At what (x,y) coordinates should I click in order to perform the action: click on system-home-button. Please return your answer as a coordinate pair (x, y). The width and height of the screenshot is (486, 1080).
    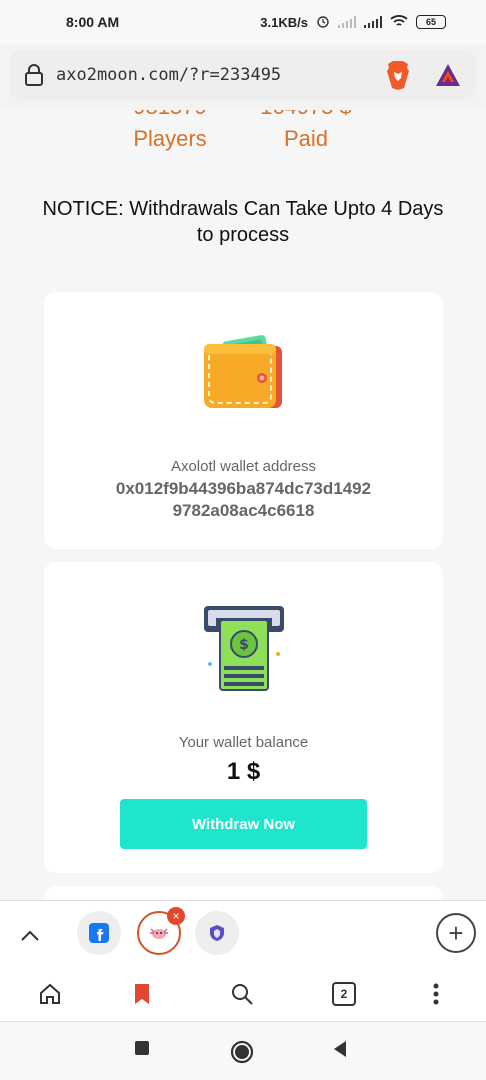
    Looking at the image, I should click on (242, 1052).